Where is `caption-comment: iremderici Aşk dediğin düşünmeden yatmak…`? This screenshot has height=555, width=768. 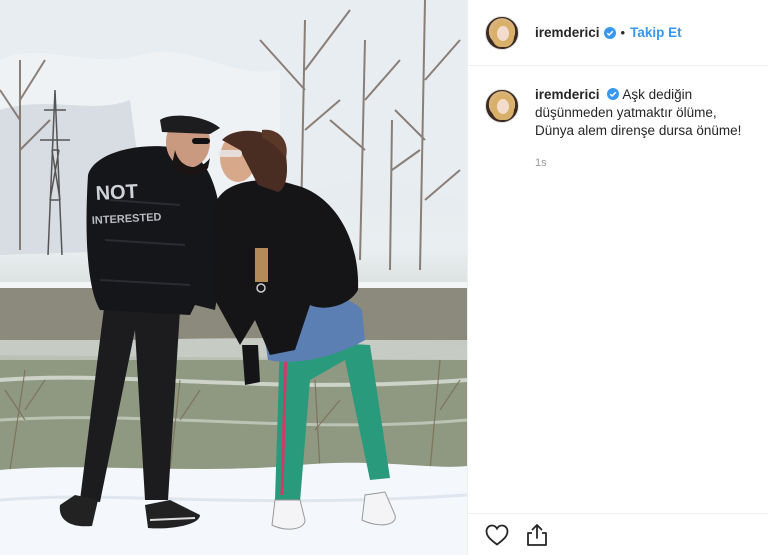
caption-comment: iremderici Aşk dediğin düşünmeden yatmak… is located at coordinates (618, 119).